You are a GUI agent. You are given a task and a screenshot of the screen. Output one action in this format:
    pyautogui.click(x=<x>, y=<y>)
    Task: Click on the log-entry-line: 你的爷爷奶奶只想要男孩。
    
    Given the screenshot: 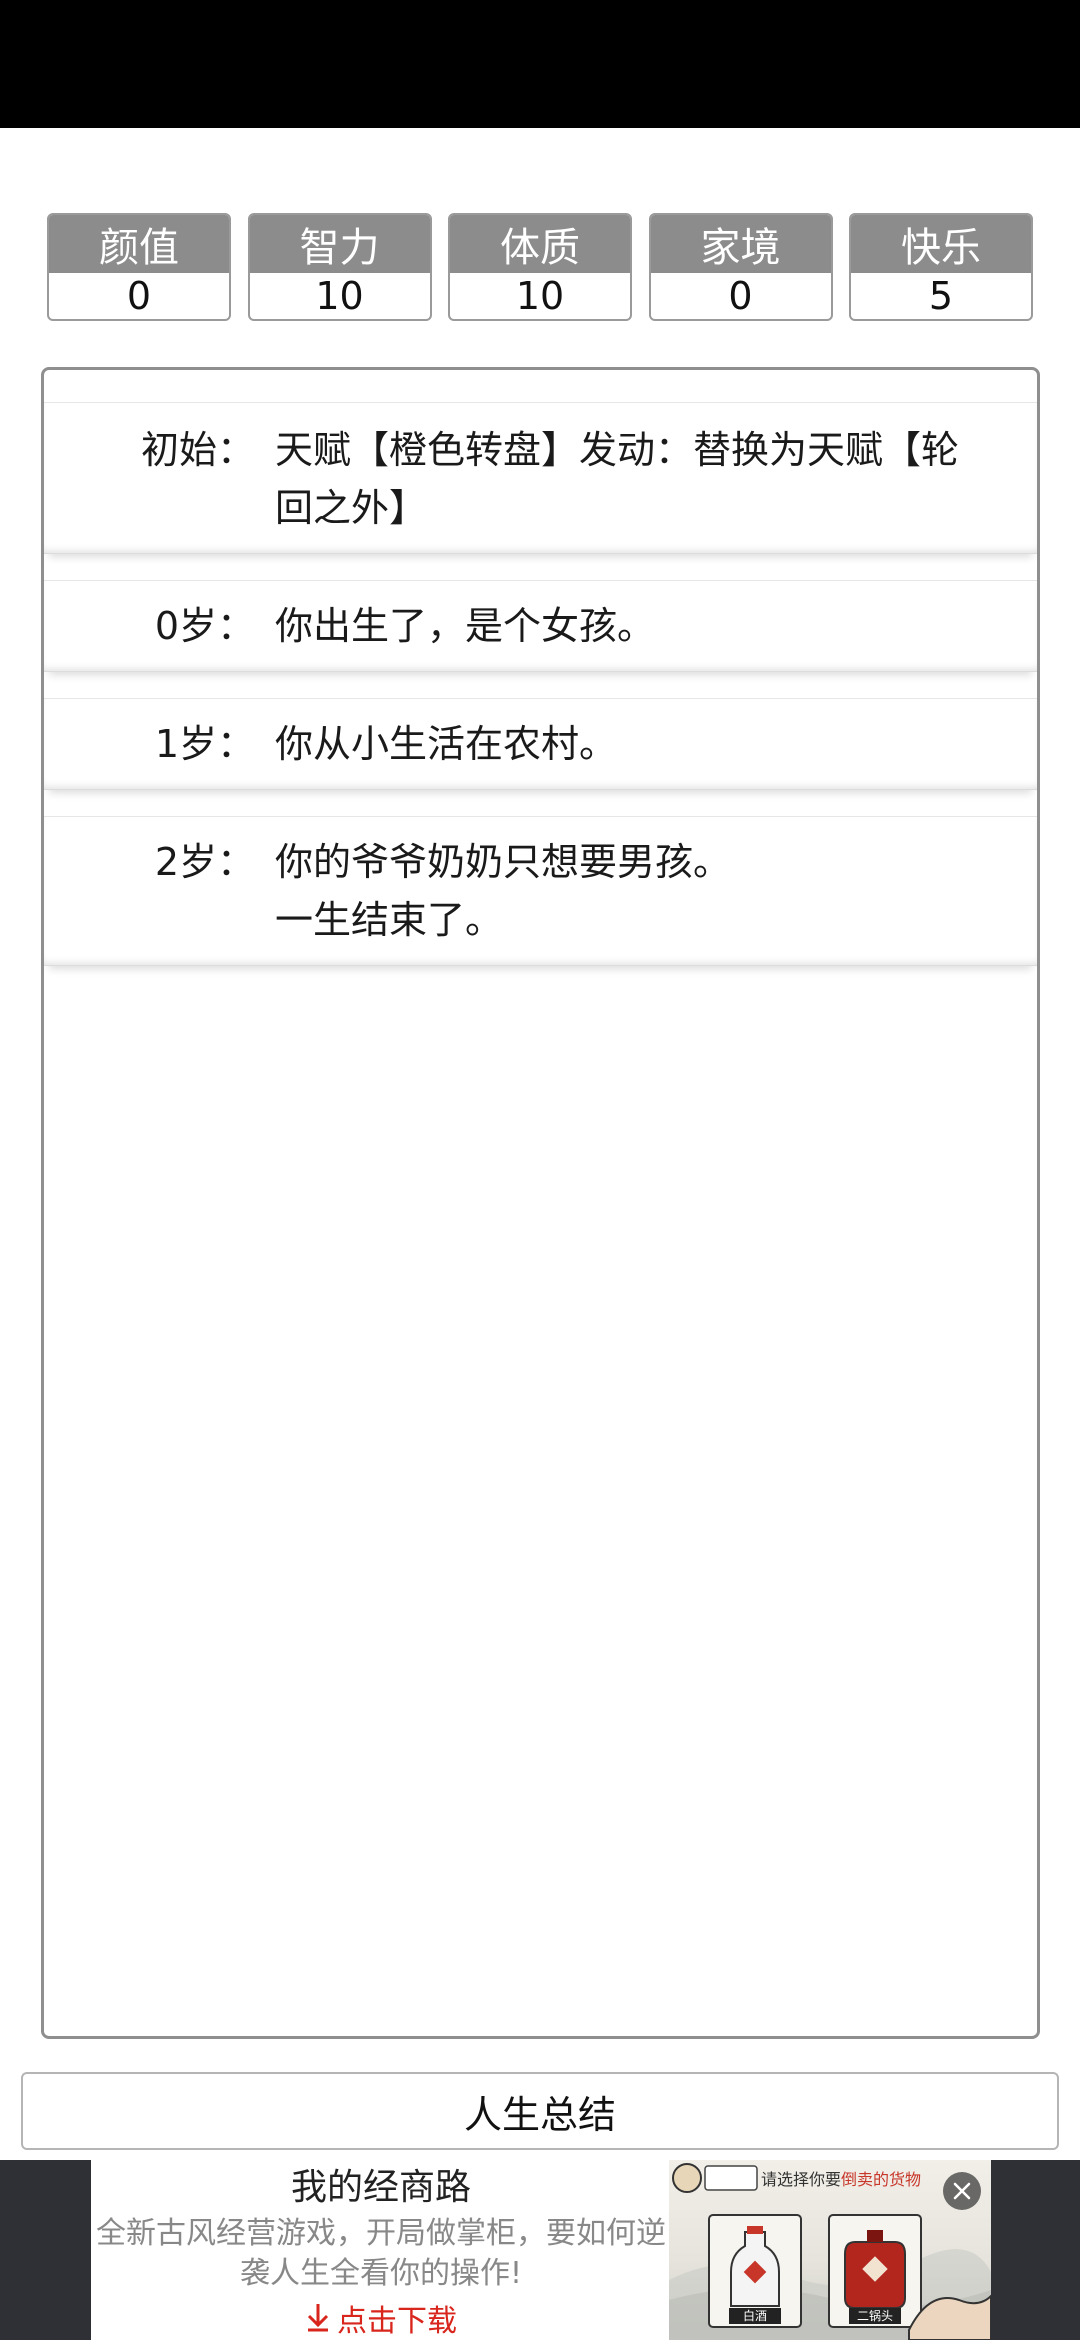 What is the action you would take?
    pyautogui.click(x=503, y=862)
    